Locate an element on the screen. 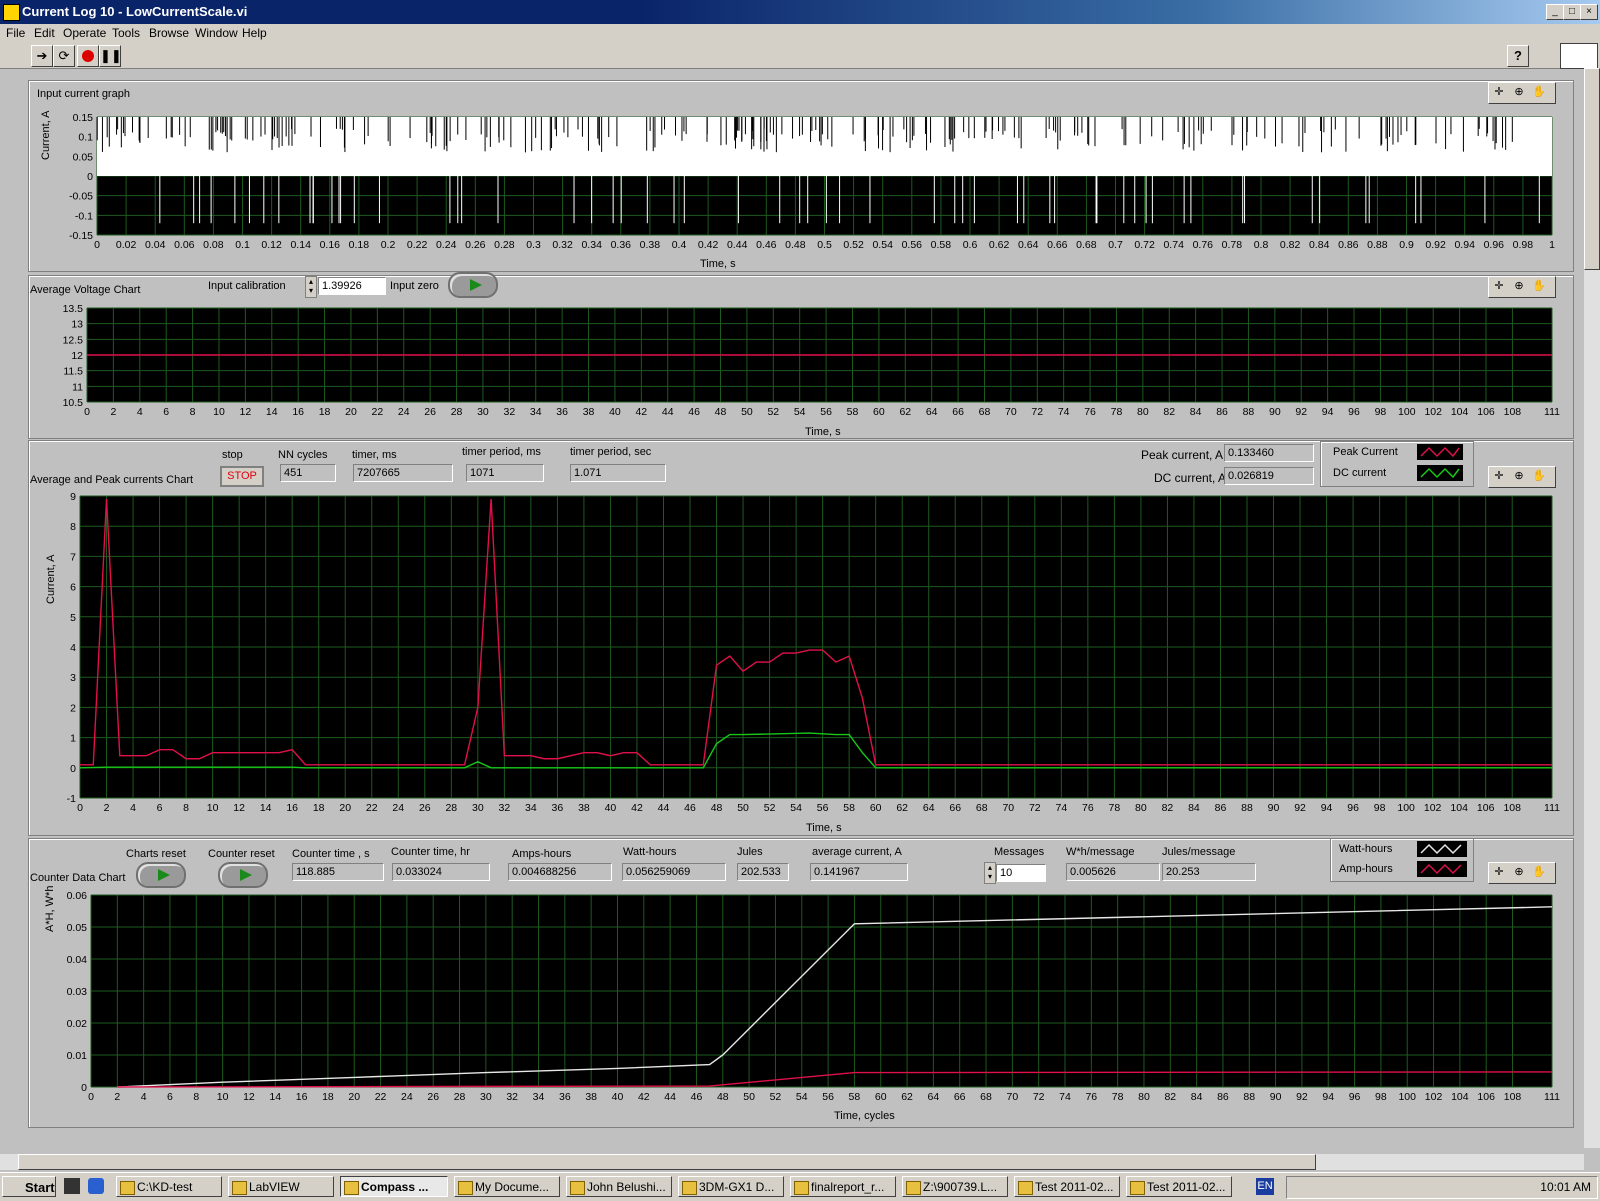 This screenshot has width=1600, height=1201. timer-period-sec-field: 1.071 is located at coordinates (618, 473).